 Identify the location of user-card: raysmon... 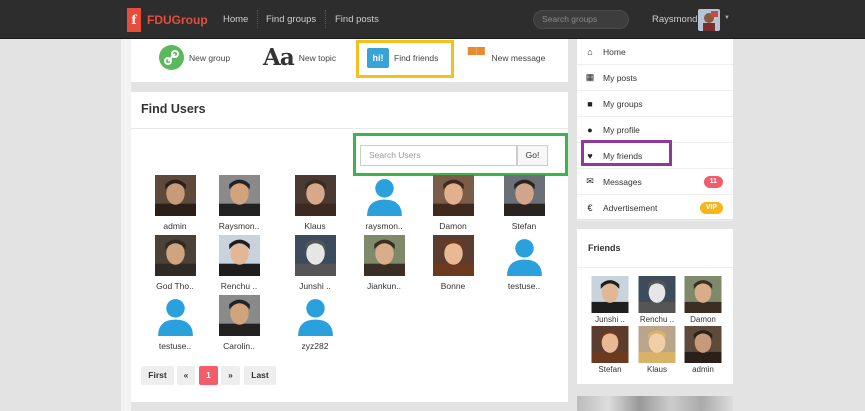
(384, 203).